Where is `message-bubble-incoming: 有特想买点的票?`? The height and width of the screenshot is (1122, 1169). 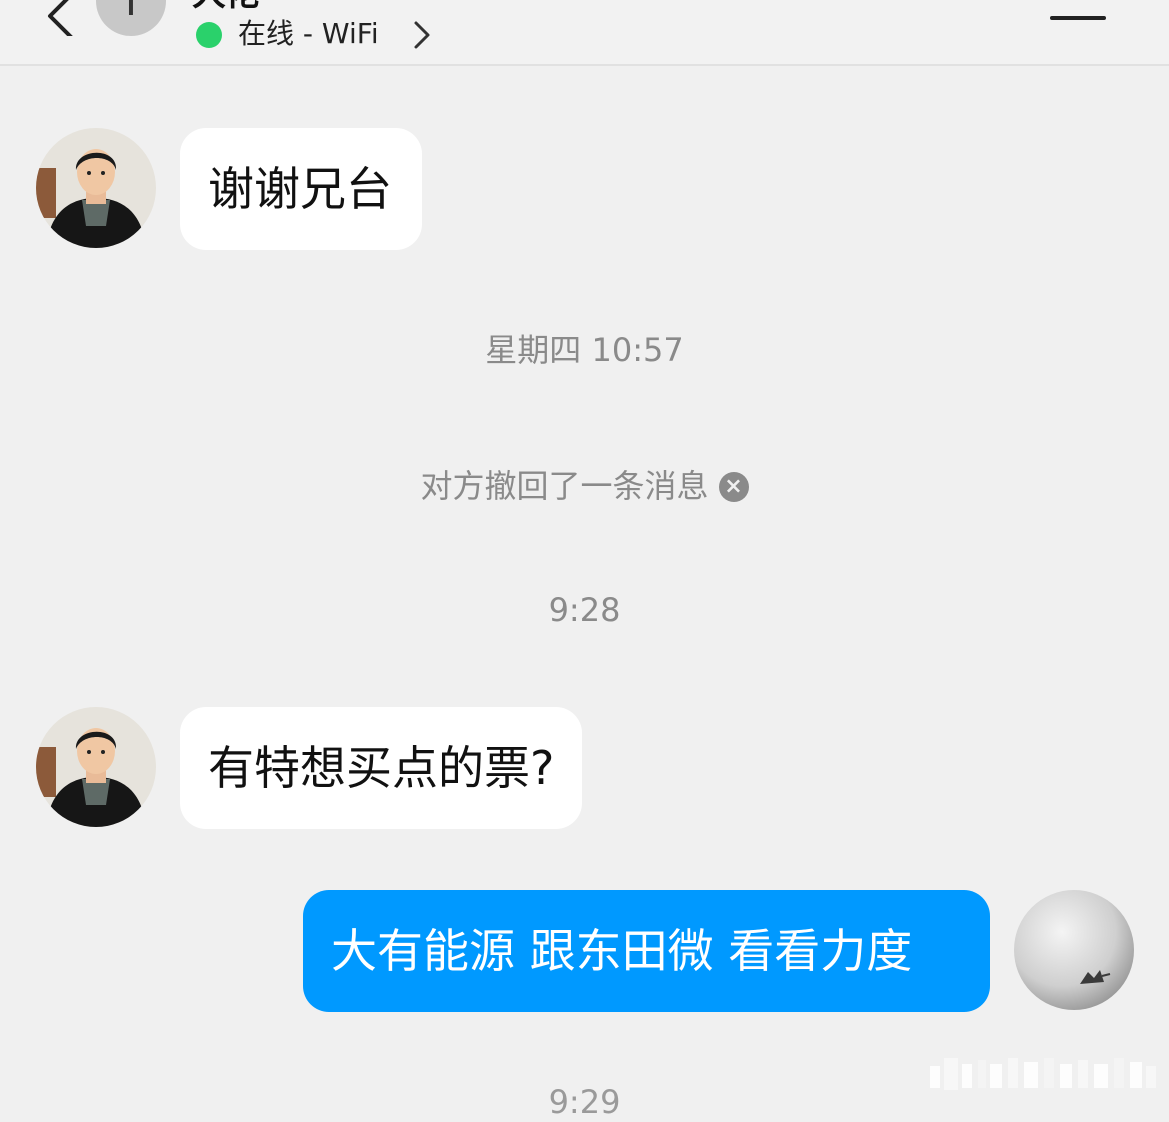
message-bubble-incoming: 有特想买点的票? is located at coordinates (381, 768).